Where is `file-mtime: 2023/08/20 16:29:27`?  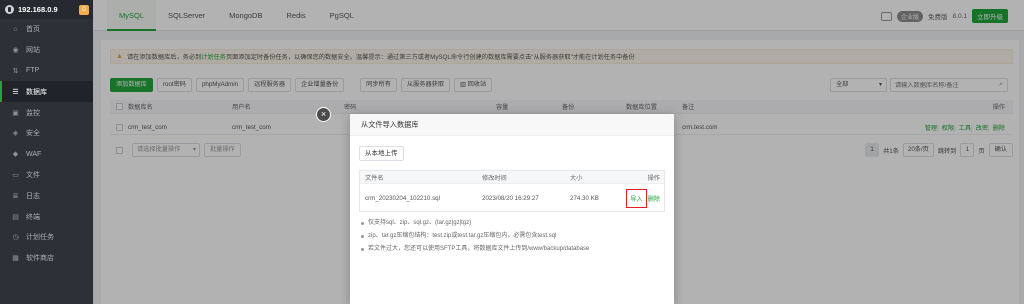 file-mtime: 2023/08/20 16:29:27 is located at coordinates (510, 198).